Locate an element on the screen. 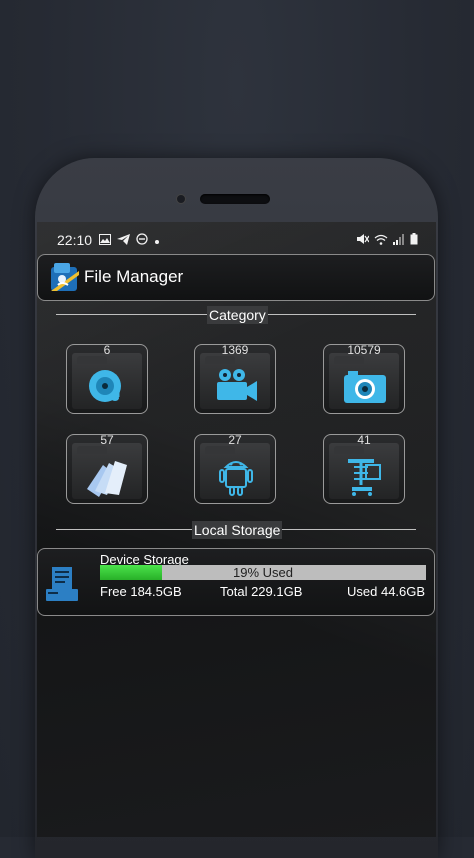  photo-camera-icon is located at coordinates (365, 386).